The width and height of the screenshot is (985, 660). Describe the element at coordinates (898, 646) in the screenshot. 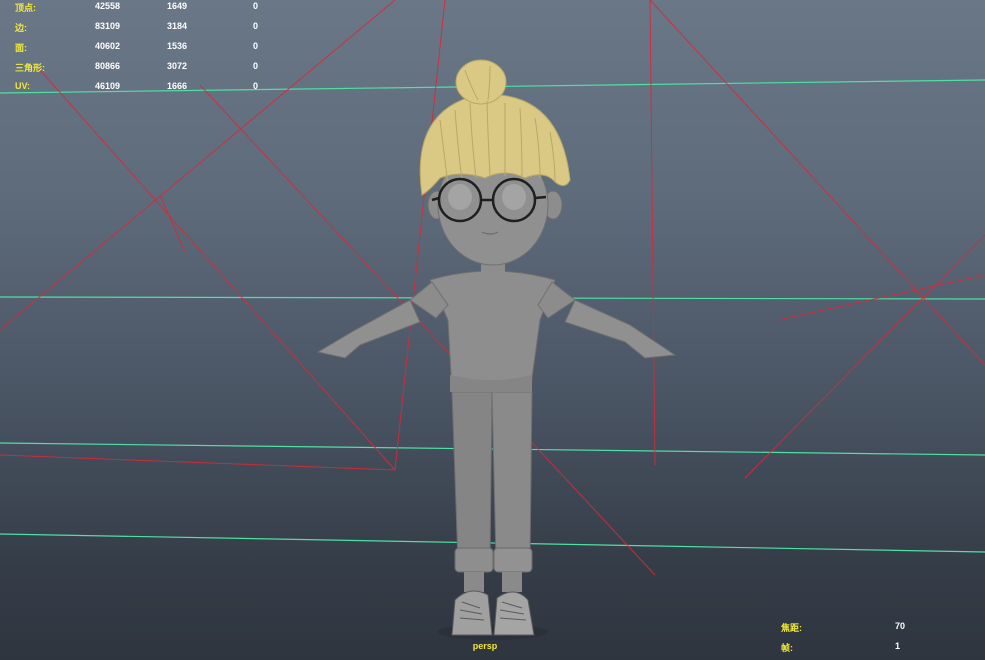

I see `frame-value: 1` at that location.